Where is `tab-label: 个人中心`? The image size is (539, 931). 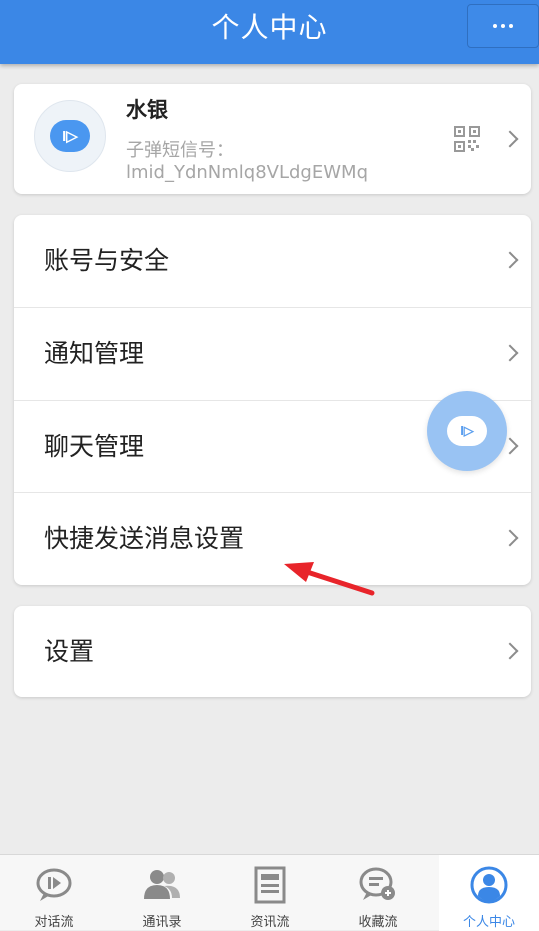
tab-label: 个人中心 is located at coordinates (488, 922).